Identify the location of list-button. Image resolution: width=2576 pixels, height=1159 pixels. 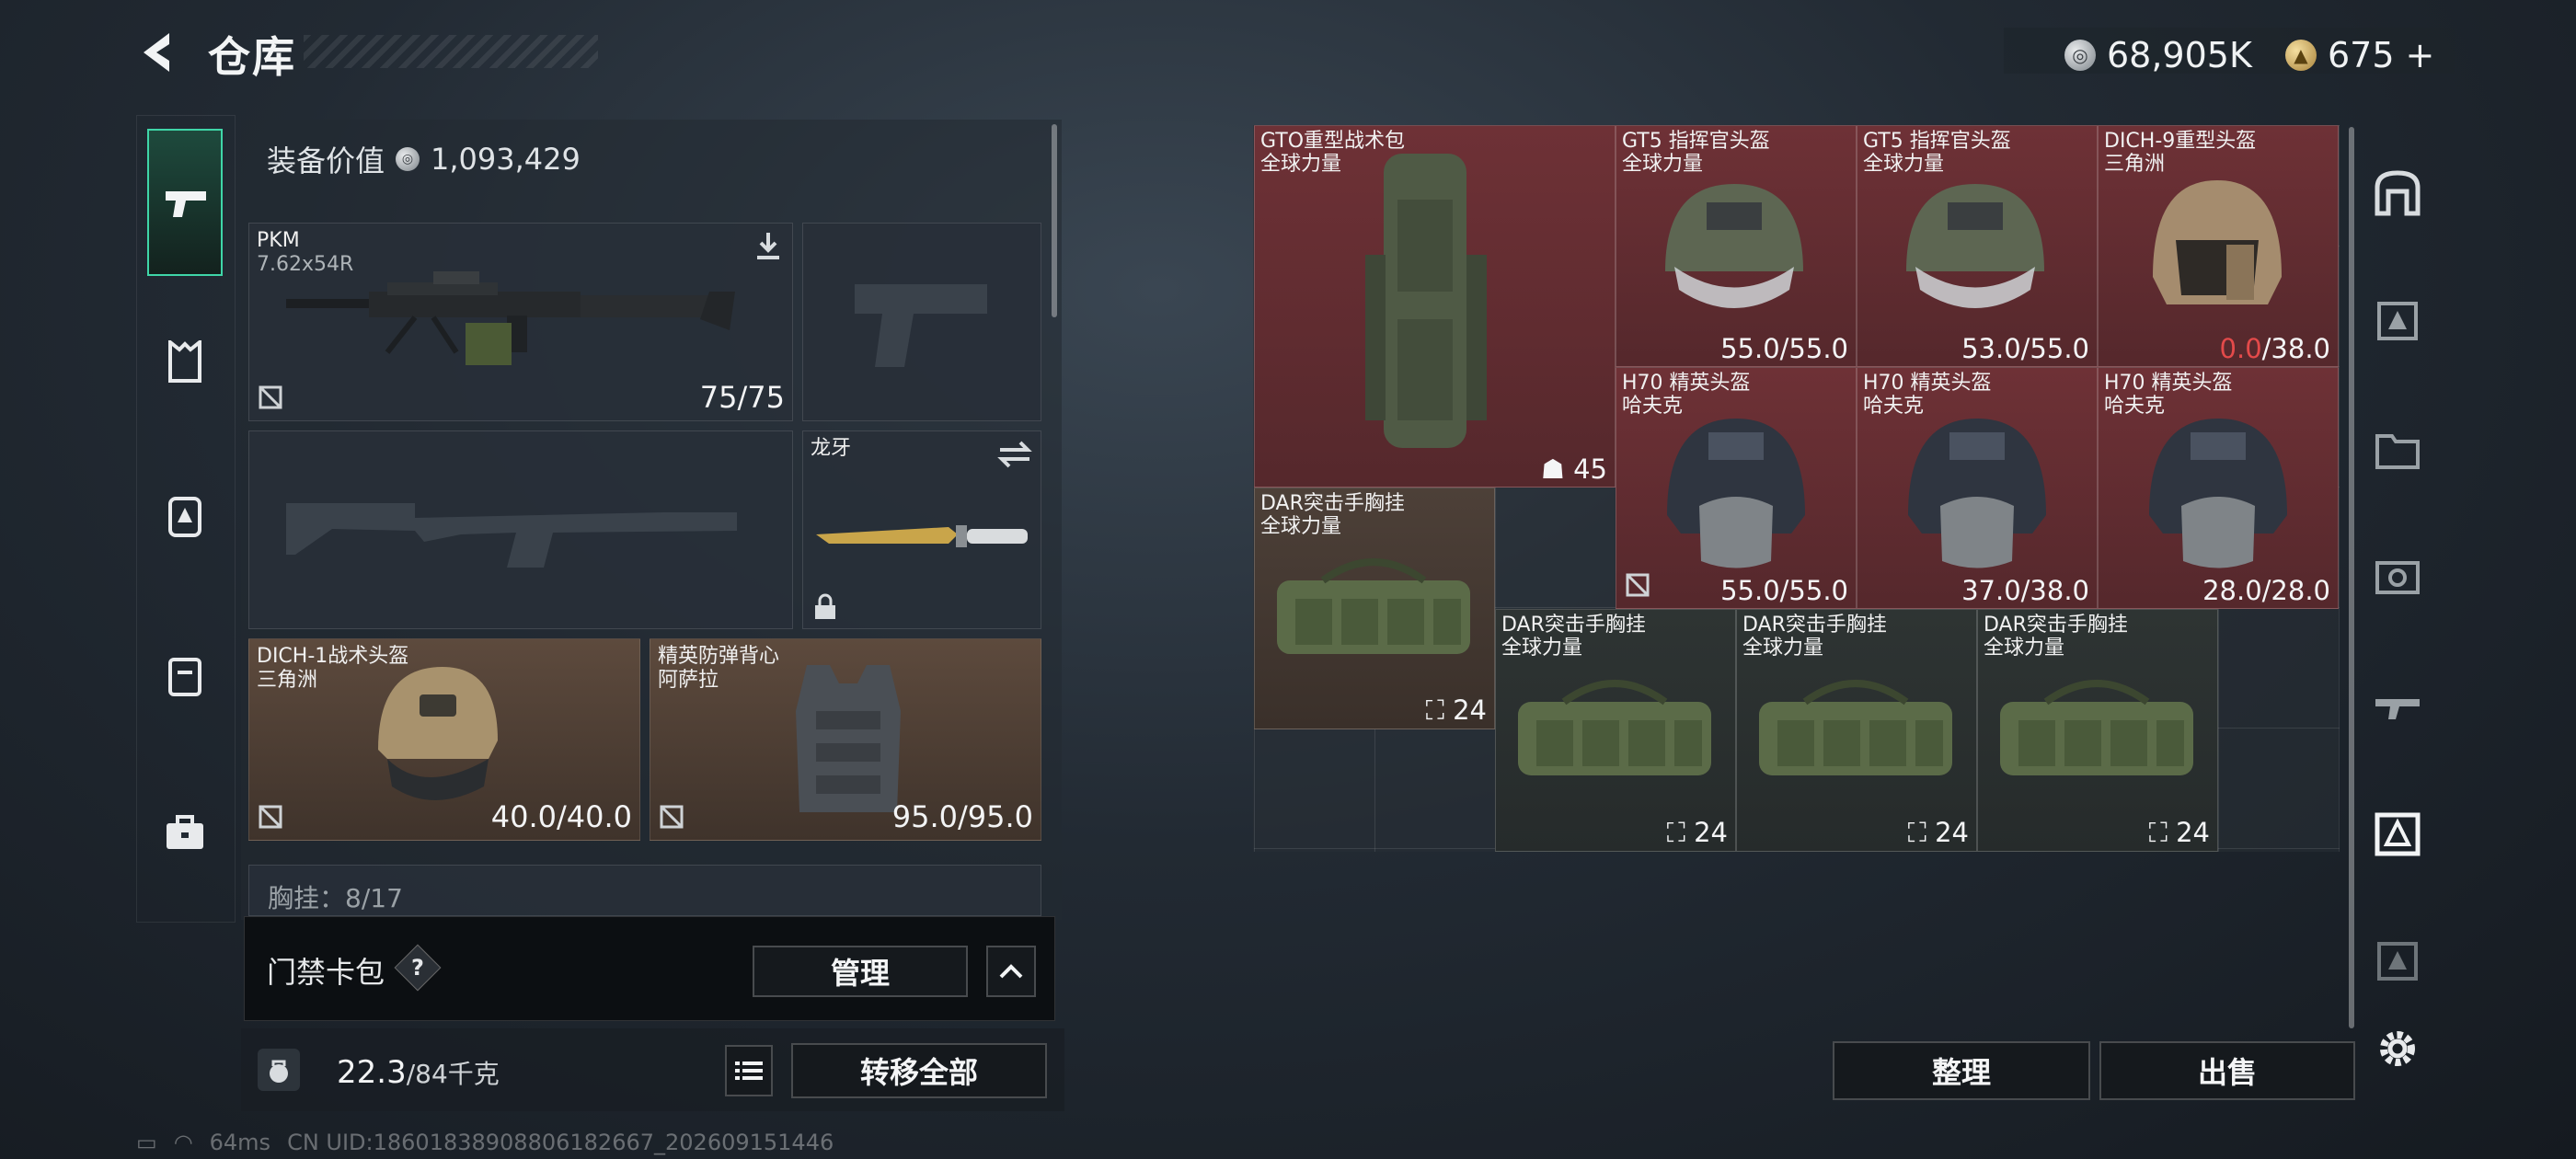
(749, 1070).